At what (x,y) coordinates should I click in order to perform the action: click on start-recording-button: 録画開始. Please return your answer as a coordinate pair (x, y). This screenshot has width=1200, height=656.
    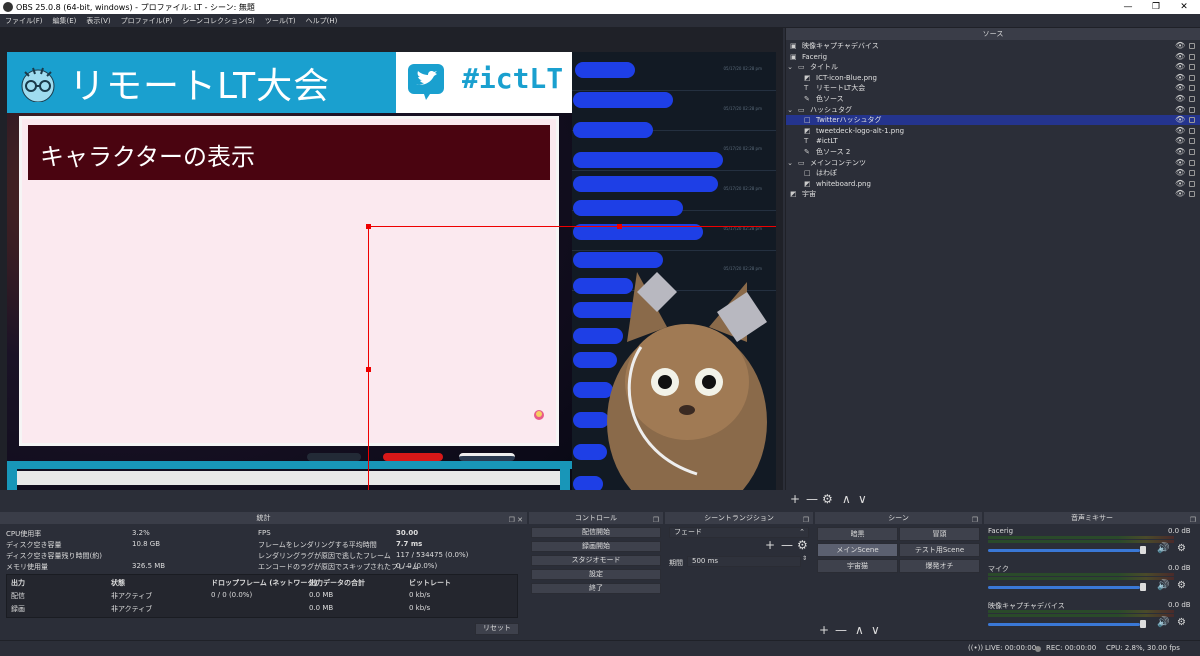
    Looking at the image, I should click on (596, 546).